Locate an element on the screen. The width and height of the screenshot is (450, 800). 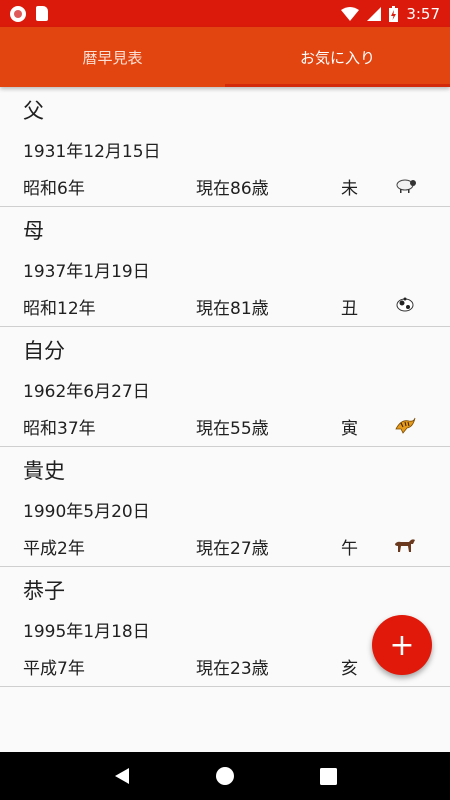
era-year: 昭和6年 is located at coordinates (54, 189).